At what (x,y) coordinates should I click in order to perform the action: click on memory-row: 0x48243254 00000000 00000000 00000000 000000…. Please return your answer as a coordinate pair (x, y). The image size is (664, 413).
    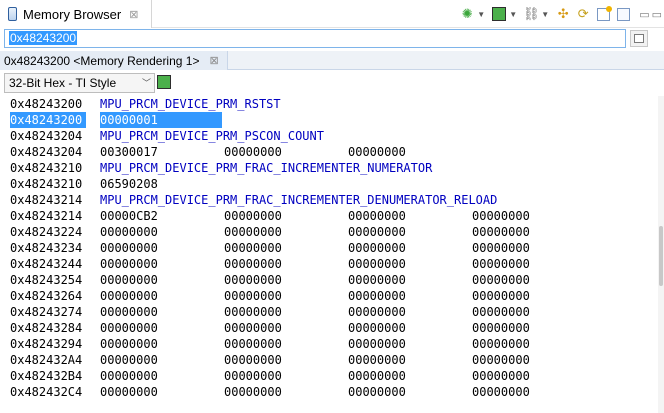
    Looking at the image, I should click on (329, 280).